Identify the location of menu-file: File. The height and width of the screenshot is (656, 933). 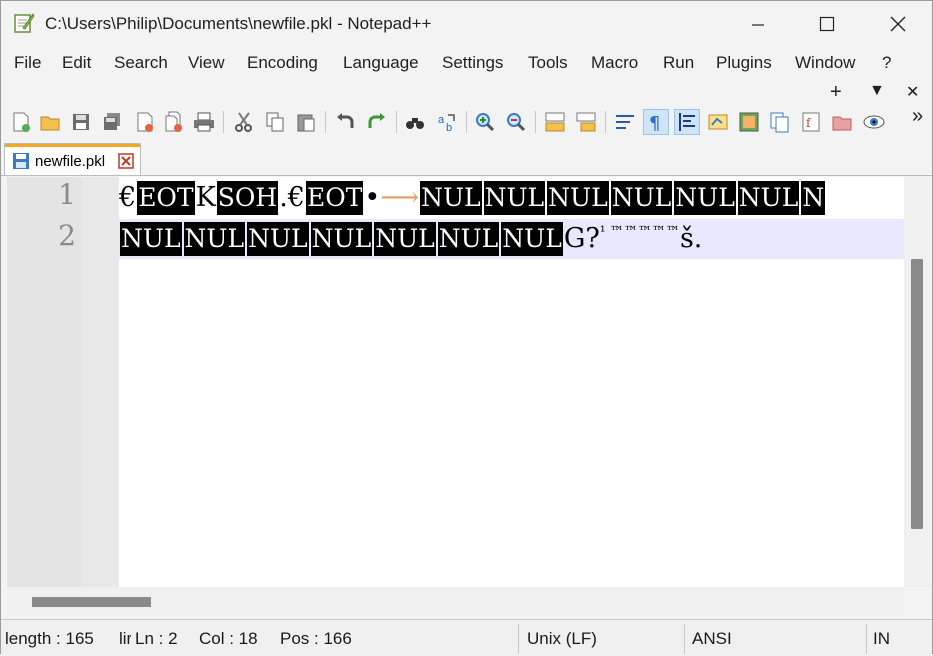
(27, 63).